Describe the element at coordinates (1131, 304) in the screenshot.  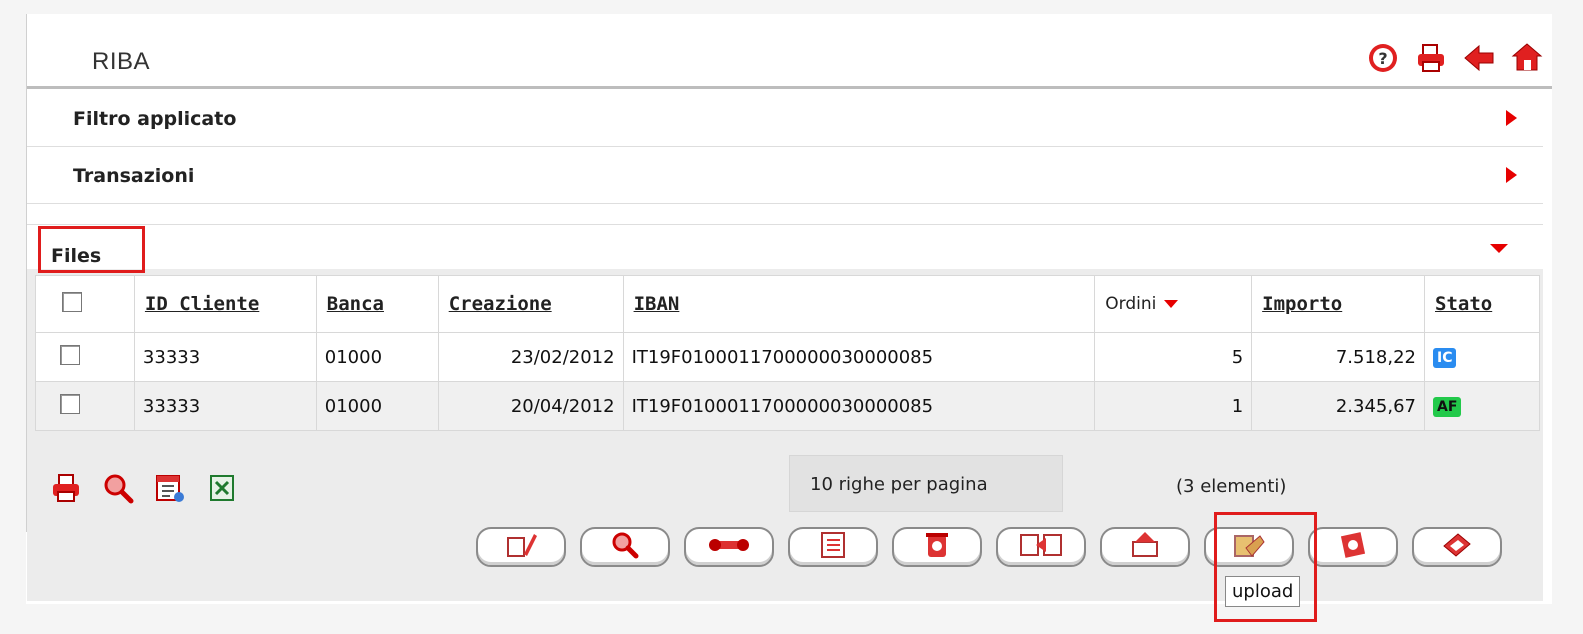
I see `column-label: Ordini` at that location.